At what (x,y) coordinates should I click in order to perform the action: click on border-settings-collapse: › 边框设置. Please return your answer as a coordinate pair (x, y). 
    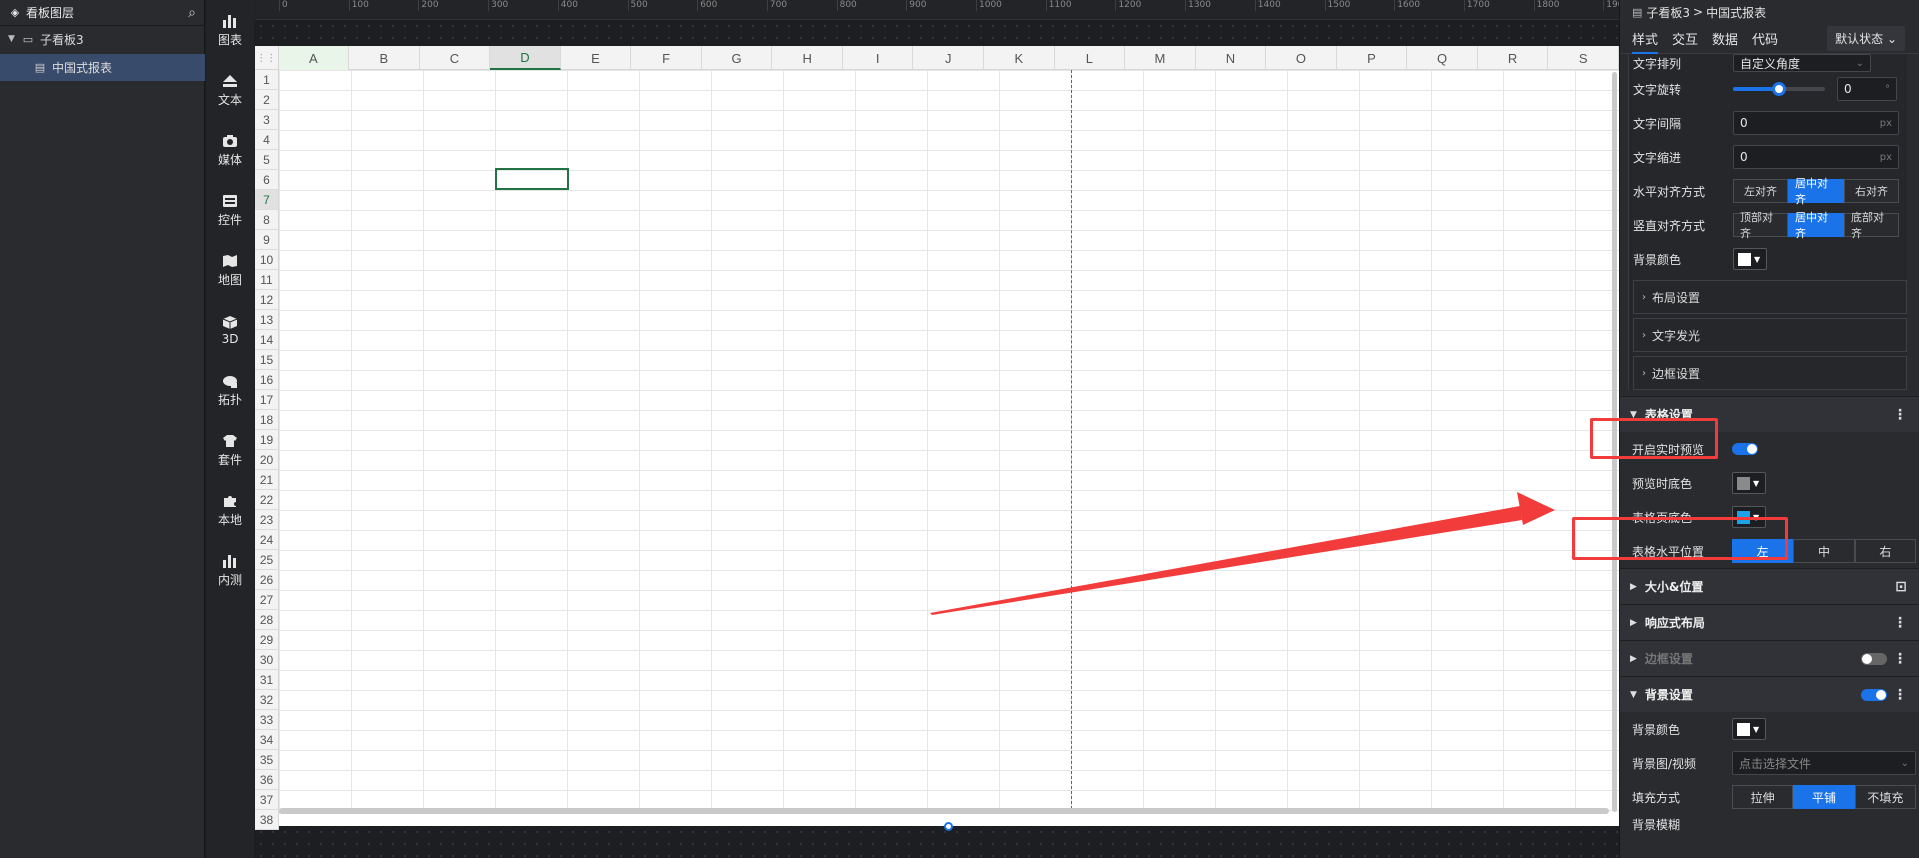
    Looking at the image, I should click on (1770, 373).